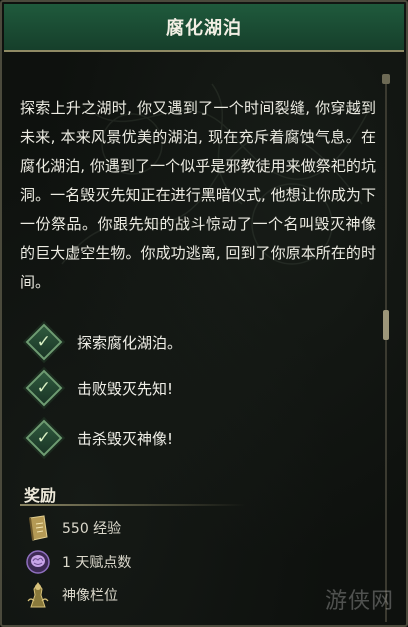  I want to click on brain-talent-icon, so click(38, 562).